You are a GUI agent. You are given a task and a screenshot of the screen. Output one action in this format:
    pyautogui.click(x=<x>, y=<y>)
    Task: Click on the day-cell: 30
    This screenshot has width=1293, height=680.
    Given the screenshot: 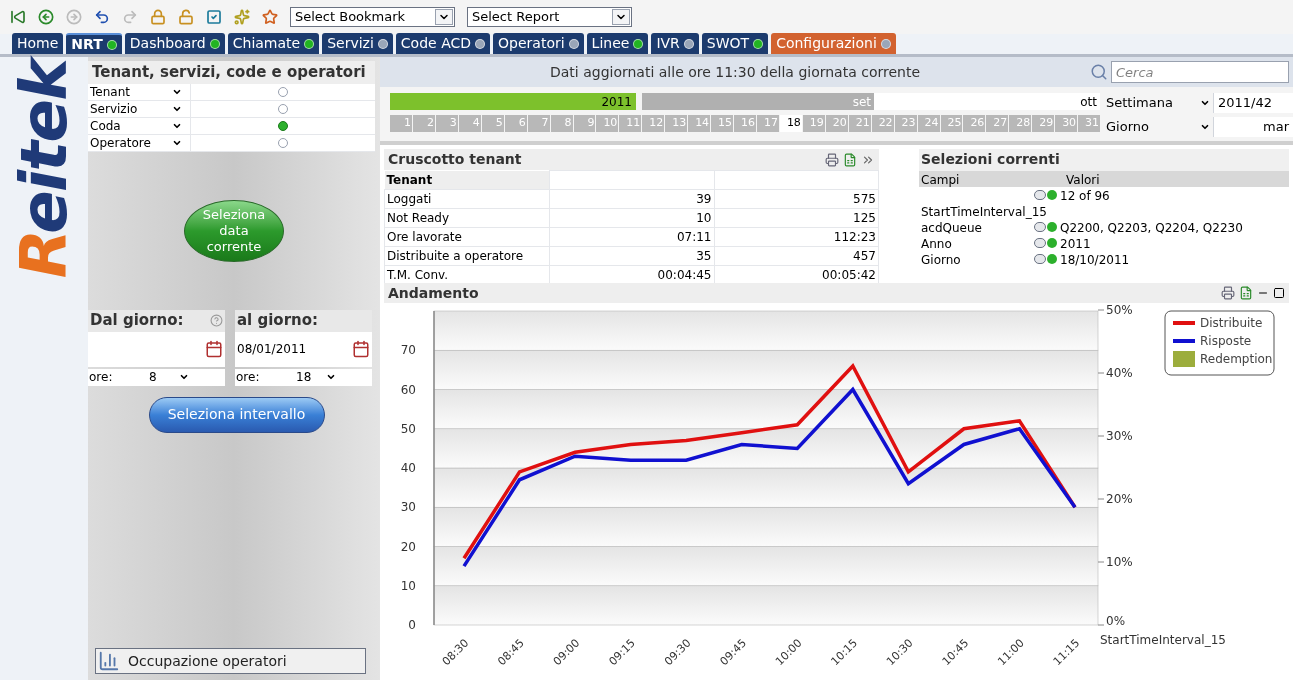 What is the action you would take?
    pyautogui.click(x=1066, y=123)
    